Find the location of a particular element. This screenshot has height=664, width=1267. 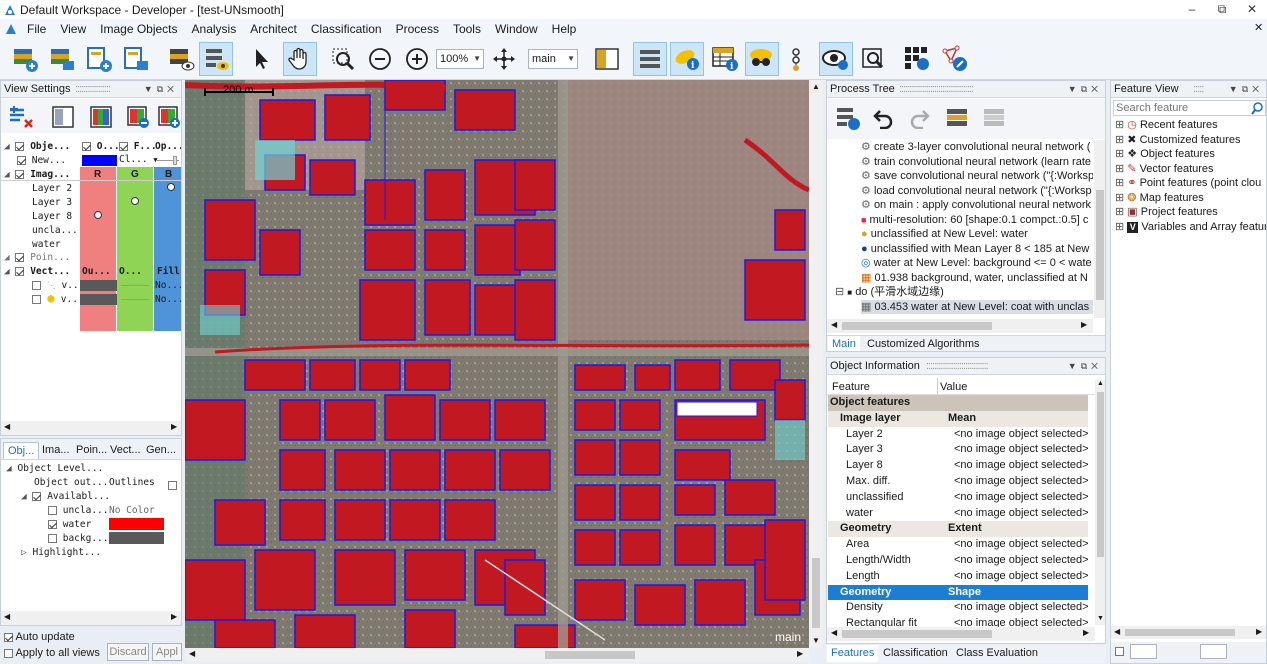

feature-row: Max. diff. <no image object selected> is located at coordinates (958, 482).